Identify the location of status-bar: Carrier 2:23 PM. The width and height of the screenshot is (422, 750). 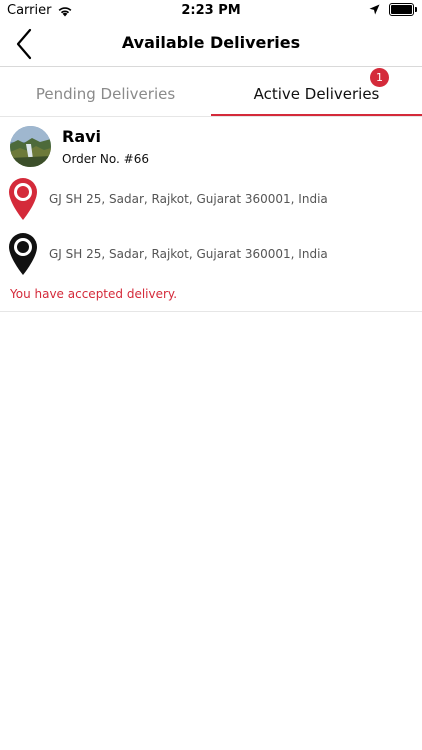
(211, 11).